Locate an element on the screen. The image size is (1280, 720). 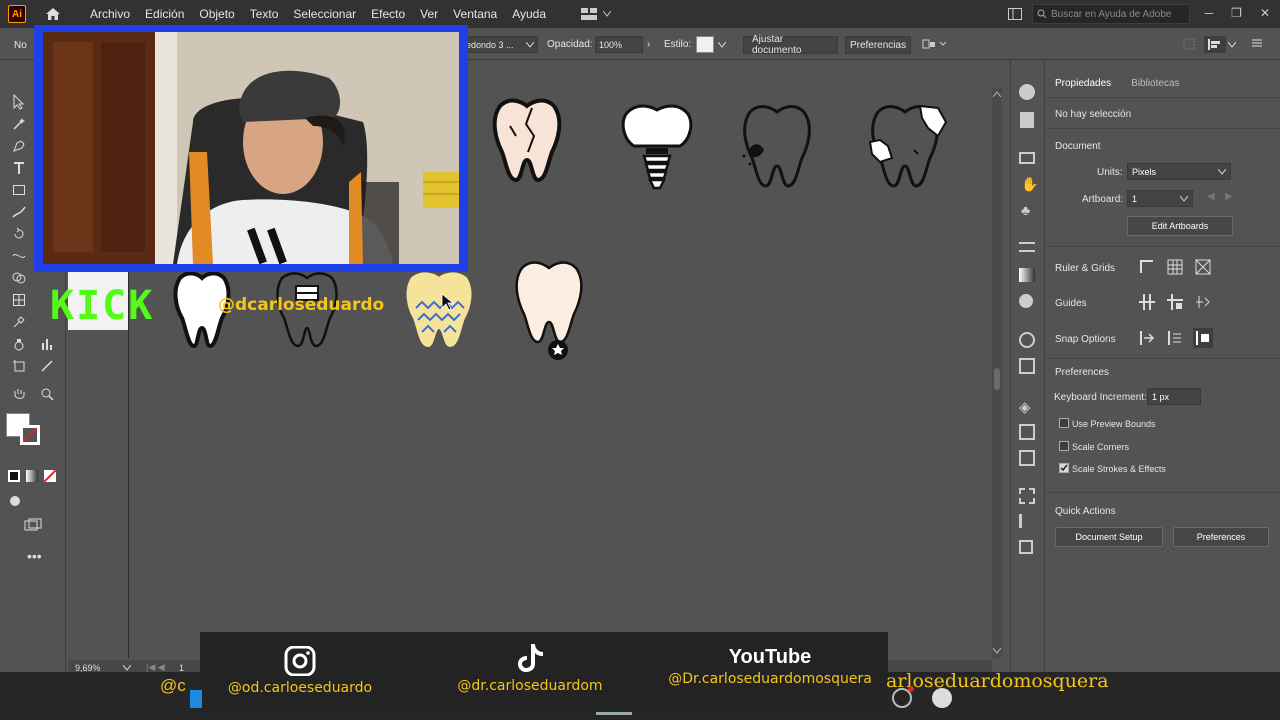
keyboard-increment-input: 1 px is located at coordinates (1174, 396).